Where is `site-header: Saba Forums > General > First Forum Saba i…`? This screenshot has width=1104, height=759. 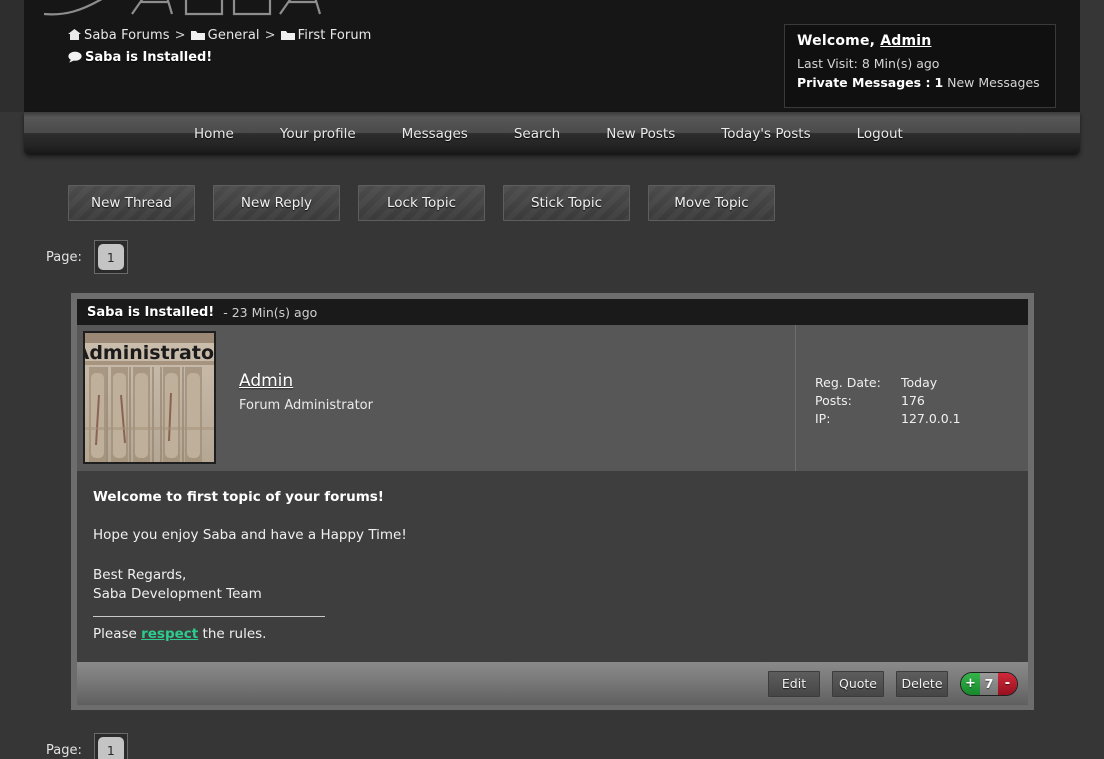
site-header: Saba Forums > General > First Forum Saba i… is located at coordinates (552, 56).